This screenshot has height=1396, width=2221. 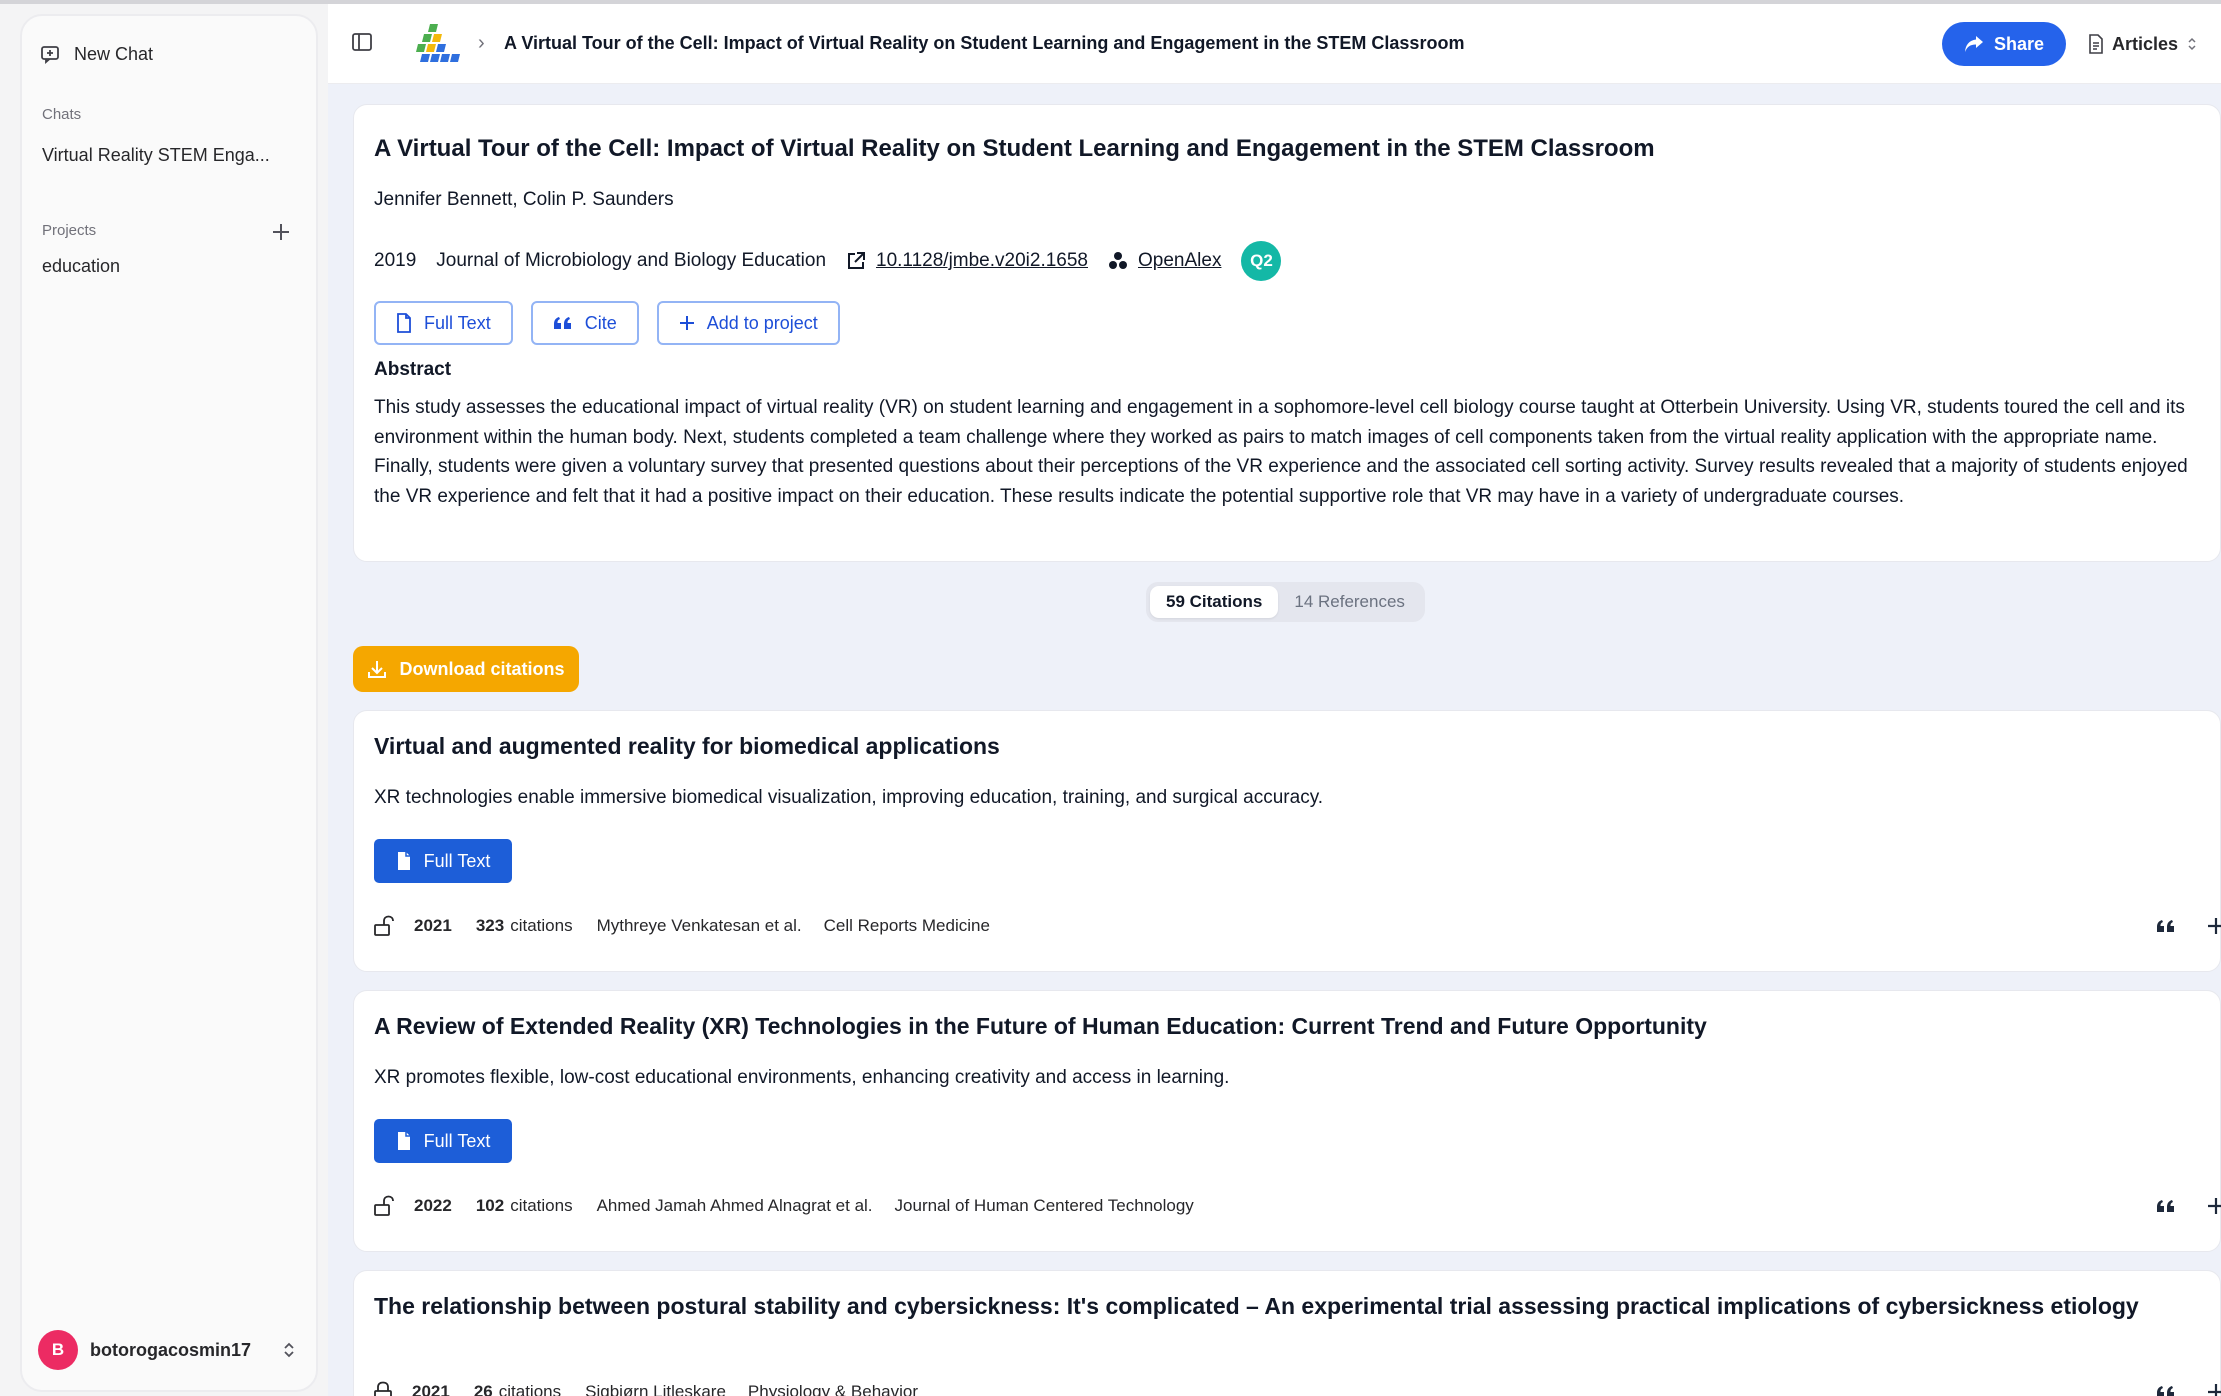 What do you see at coordinates (114, 53) in the screenshot?
I see `new-chat-label: New Chat` at bounding box center [114, 53].